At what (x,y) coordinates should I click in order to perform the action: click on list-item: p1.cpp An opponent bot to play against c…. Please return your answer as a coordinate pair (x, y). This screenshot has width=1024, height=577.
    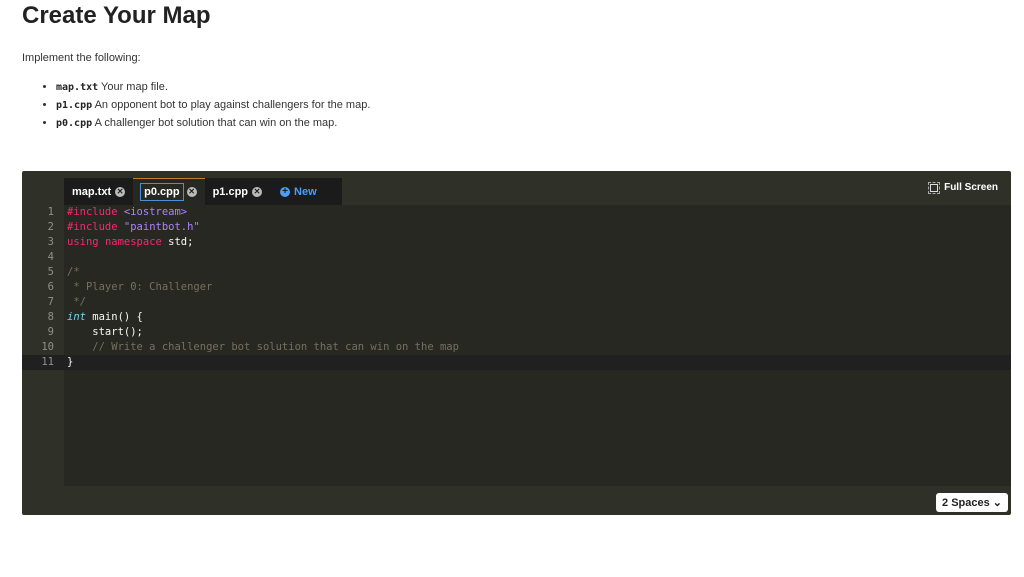
    Looking at the image, I should click on (213, 105).